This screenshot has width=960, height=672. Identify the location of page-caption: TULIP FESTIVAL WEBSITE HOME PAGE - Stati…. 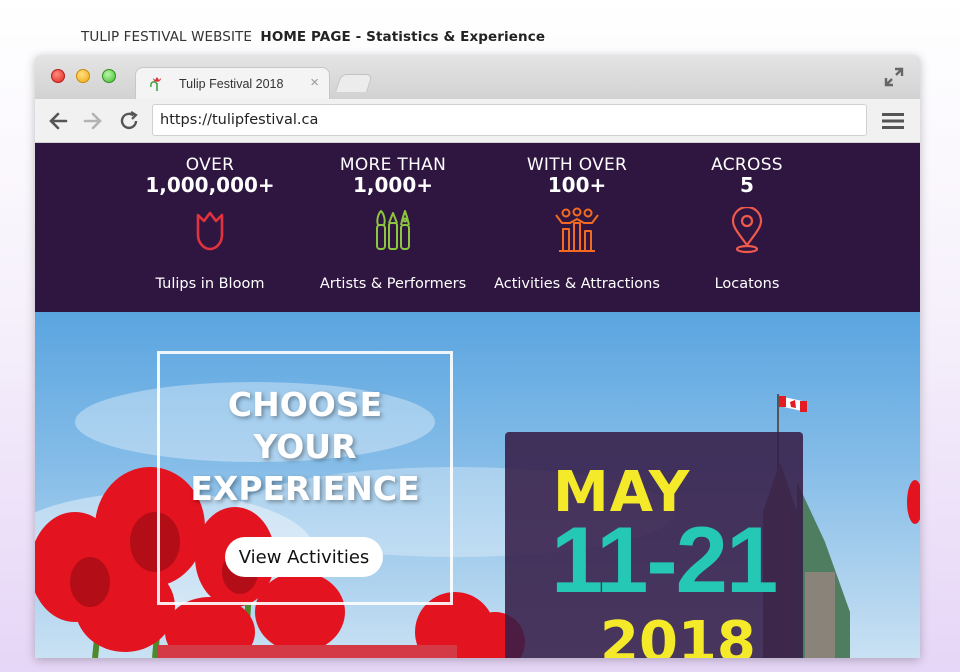
(313, 37).